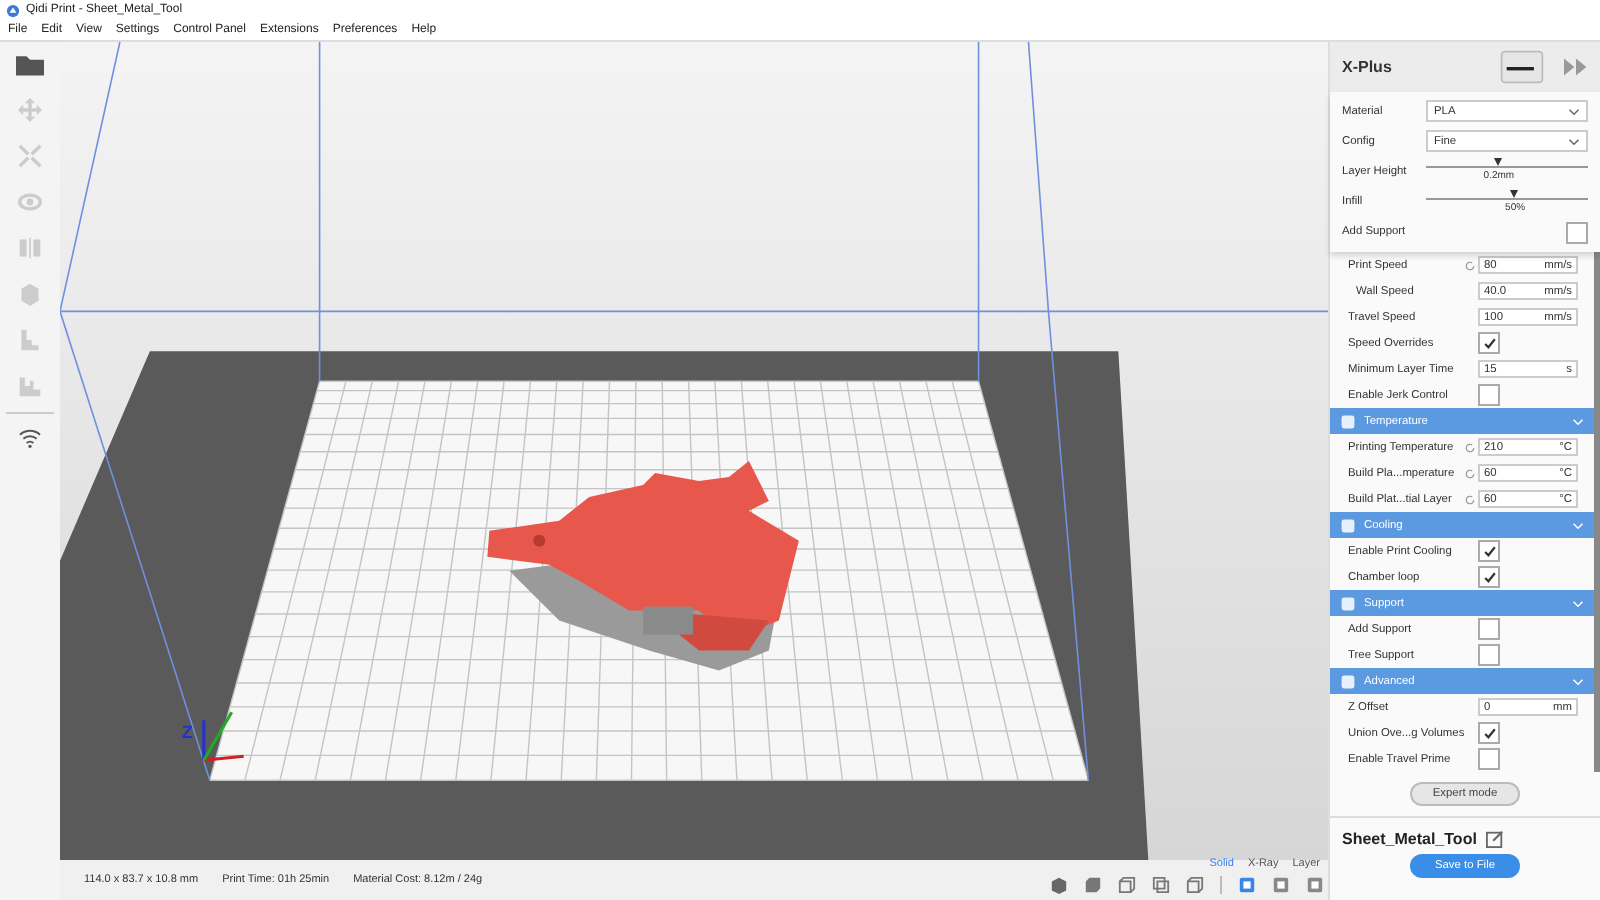 This screenshot has height=900, width=1600. What do you see at coordinates (1368, 67) in the screenshot?
I see `printer-name: X-Plus` at bounding box center [1368, 67].